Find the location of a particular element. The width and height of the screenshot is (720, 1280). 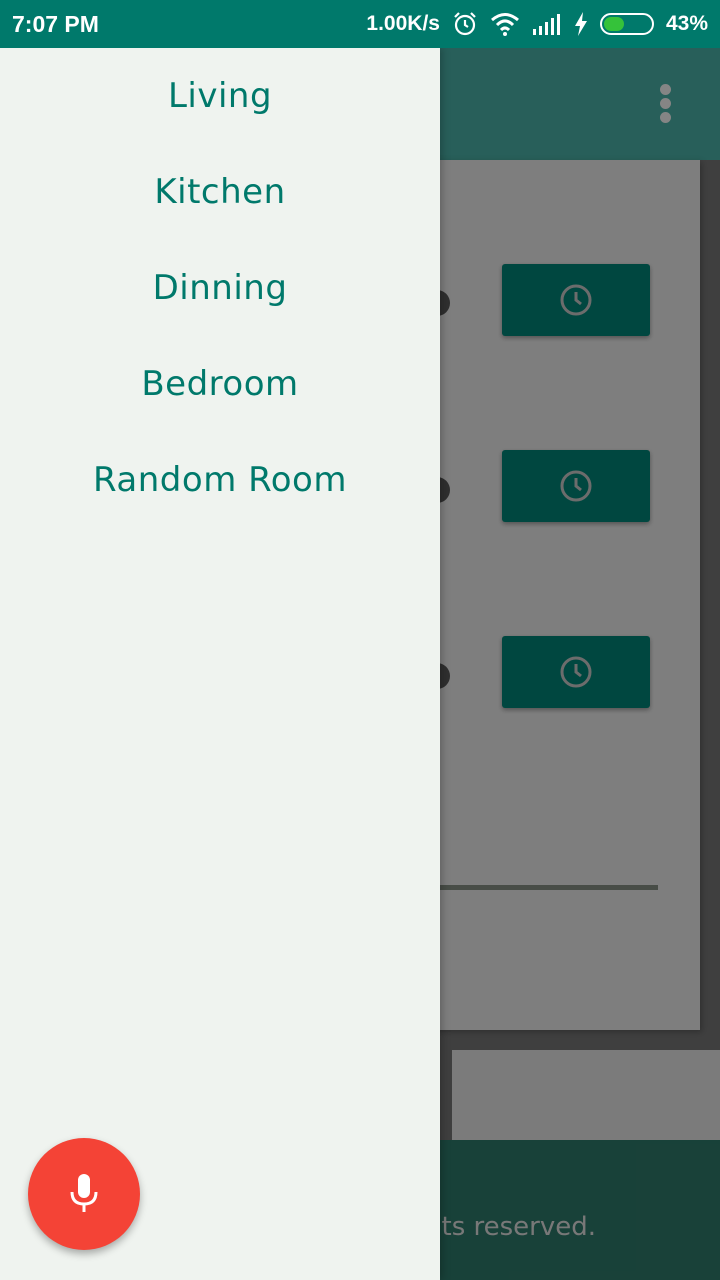

drawer-item-label: Random Room is located at coordinates (220, 480).